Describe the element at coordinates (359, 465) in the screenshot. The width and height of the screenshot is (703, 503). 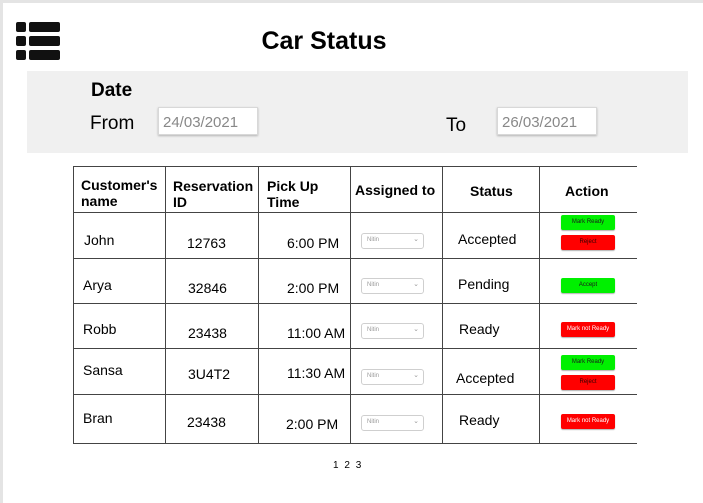
I see `page-link-3: 3` at that location.